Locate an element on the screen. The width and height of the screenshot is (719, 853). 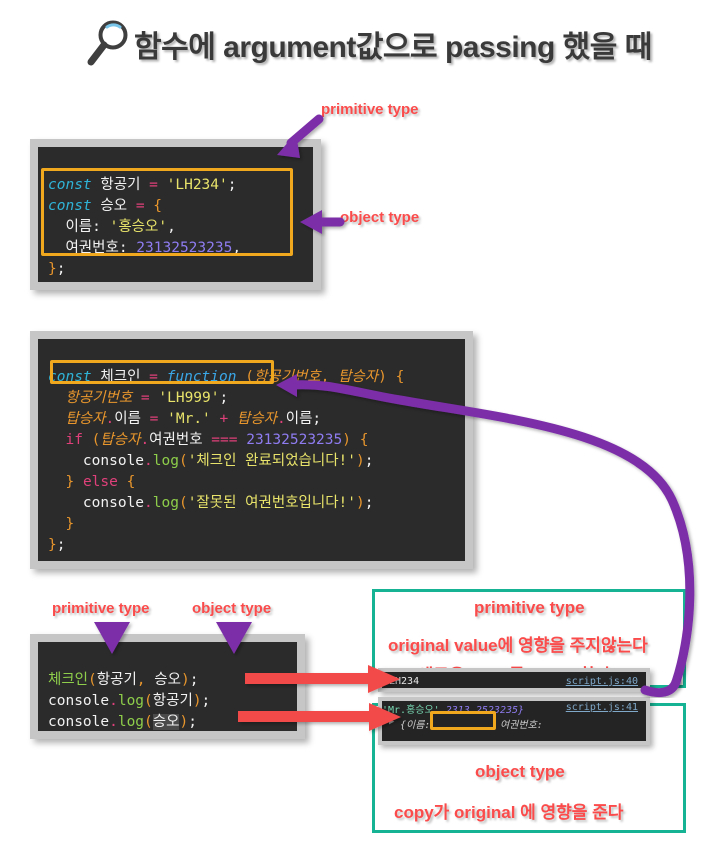
label-primitive-note-1: original value에 영향을 주지않는다 is located at coordinates (518, 645).